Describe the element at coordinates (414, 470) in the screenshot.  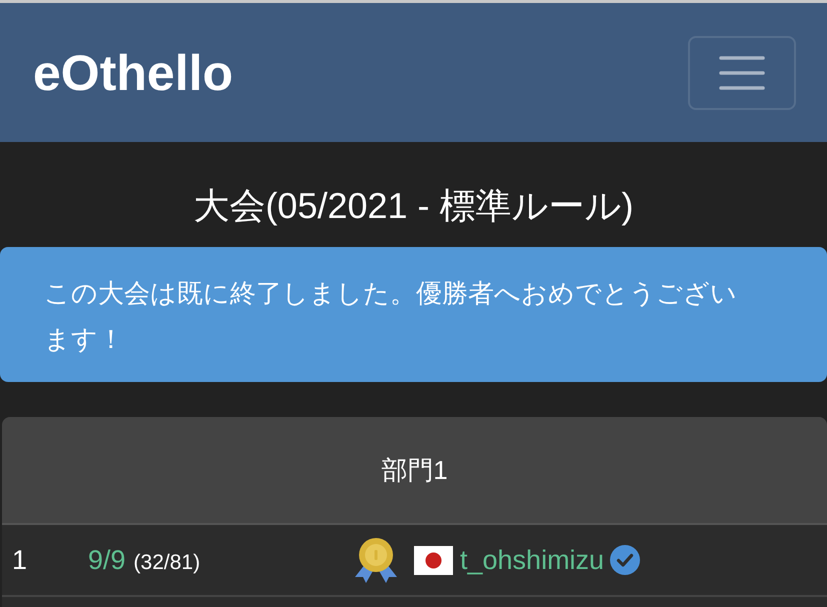
I see `division-title: 部門1` at that location.